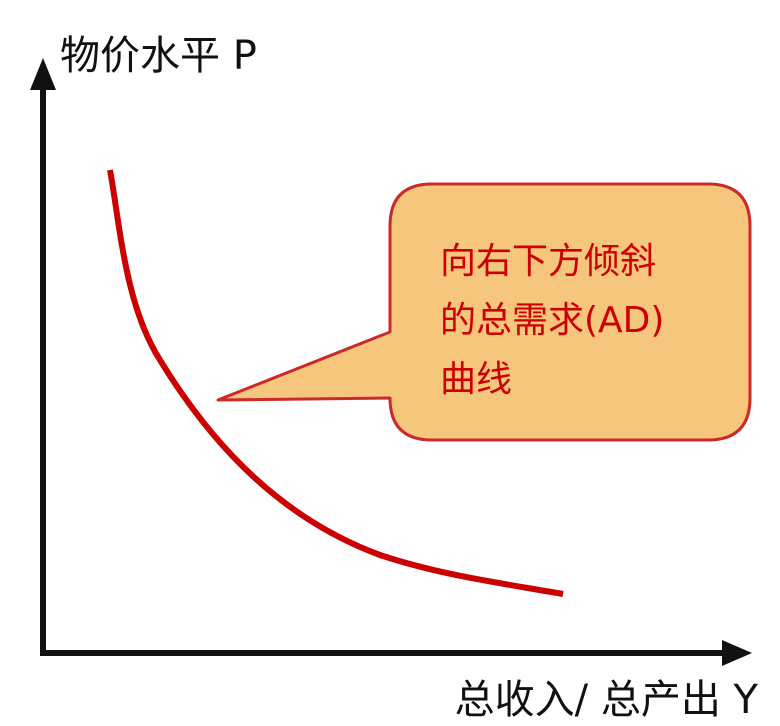  Describe the element at coordinates (606, 700) in the screenshot. I see `x-axis-label: 总收入/ 总产出 Y` at that location.